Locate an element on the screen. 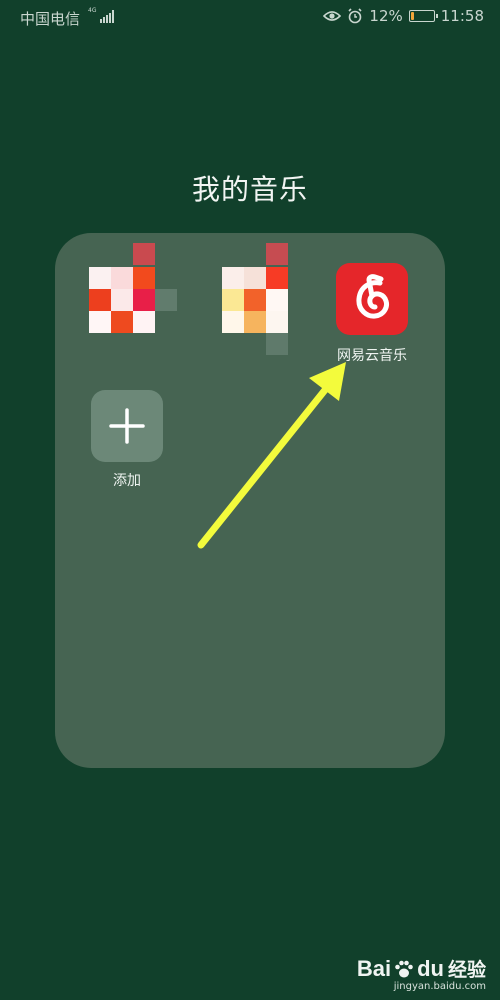 Image resolution: width=500 pixels, height=1000 pixels. eye-icon is located at coordinates (332, 16).